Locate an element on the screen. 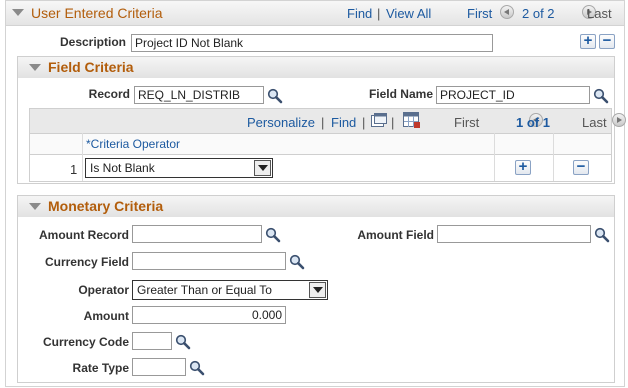 The width and height of the screenshot is (628, 388). amount-field-lookup-icon is located at coordinates (602, 235).